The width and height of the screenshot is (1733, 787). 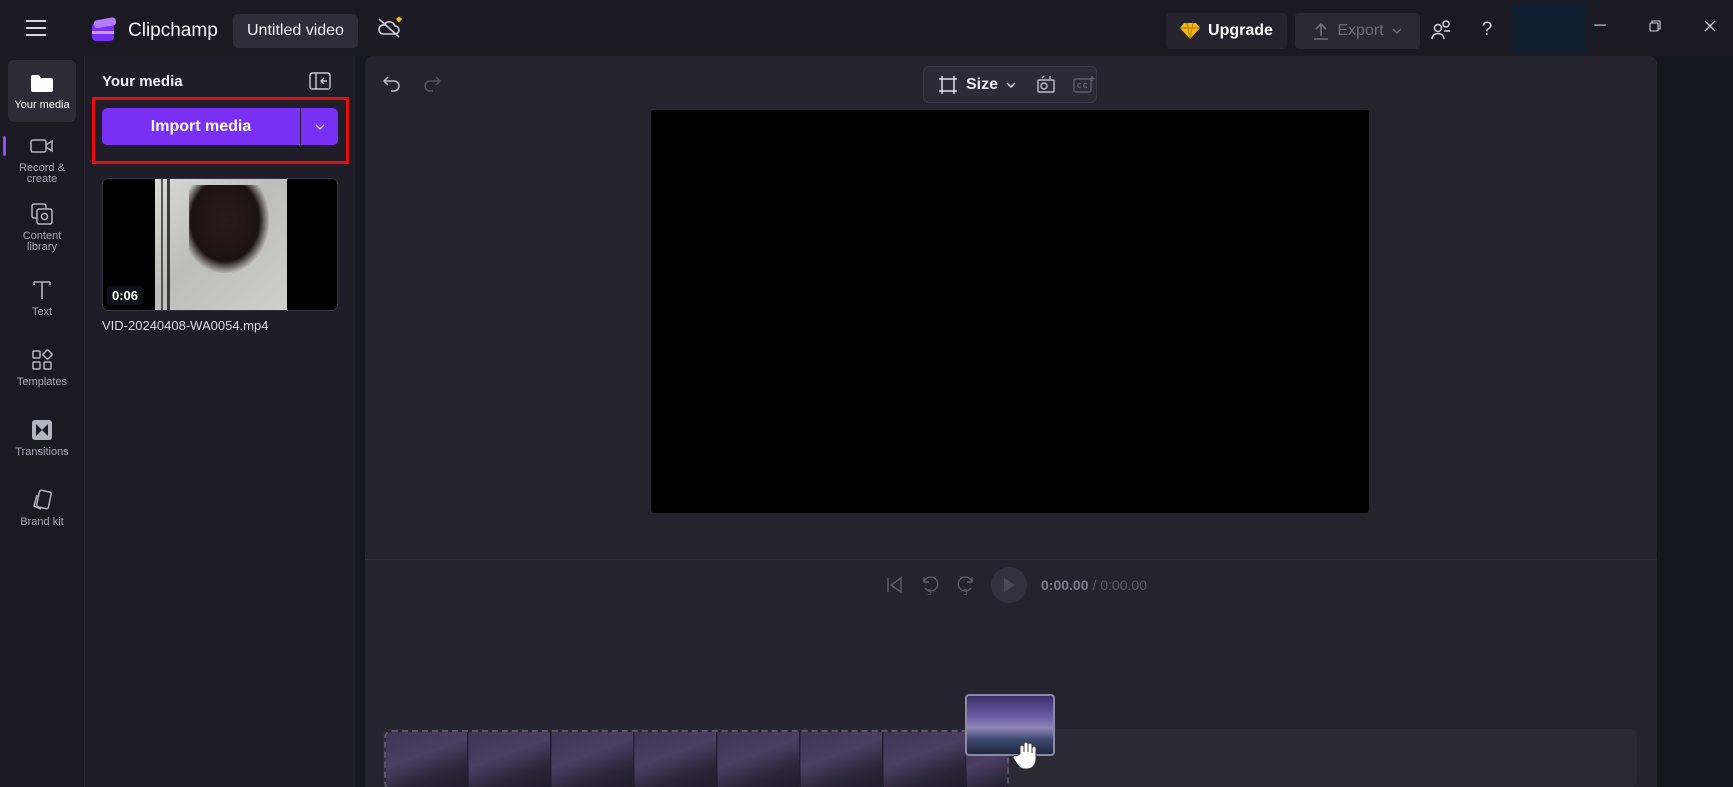 I want to click on rail-item-templates: Templates, so click(x=42, y=368).